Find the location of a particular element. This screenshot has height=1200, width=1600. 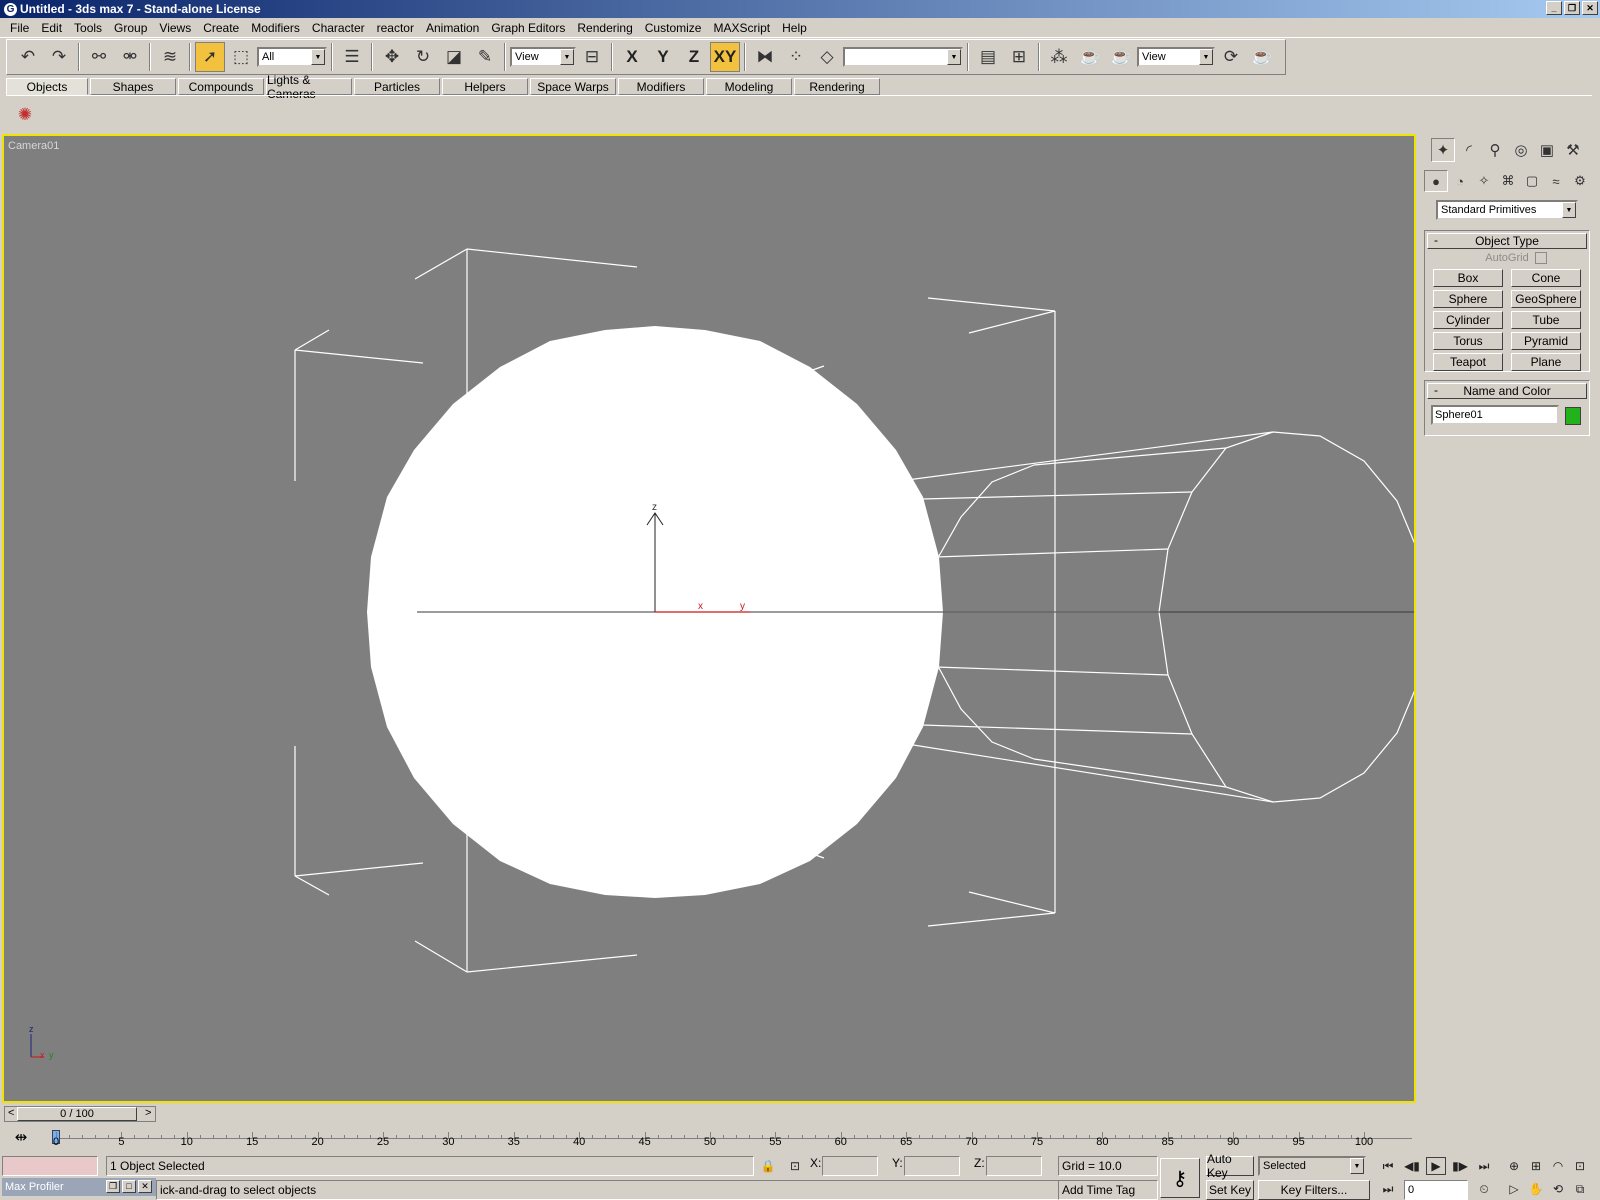

menu-customize: Customize is located at coordinates (673, 28).